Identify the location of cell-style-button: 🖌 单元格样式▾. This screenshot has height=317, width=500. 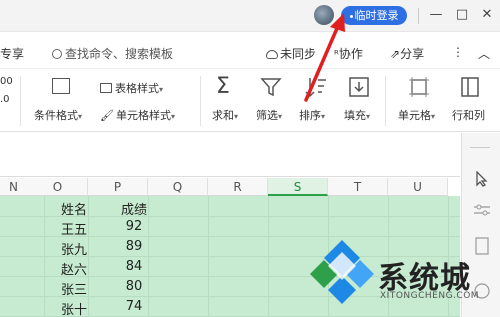
(137, 115).